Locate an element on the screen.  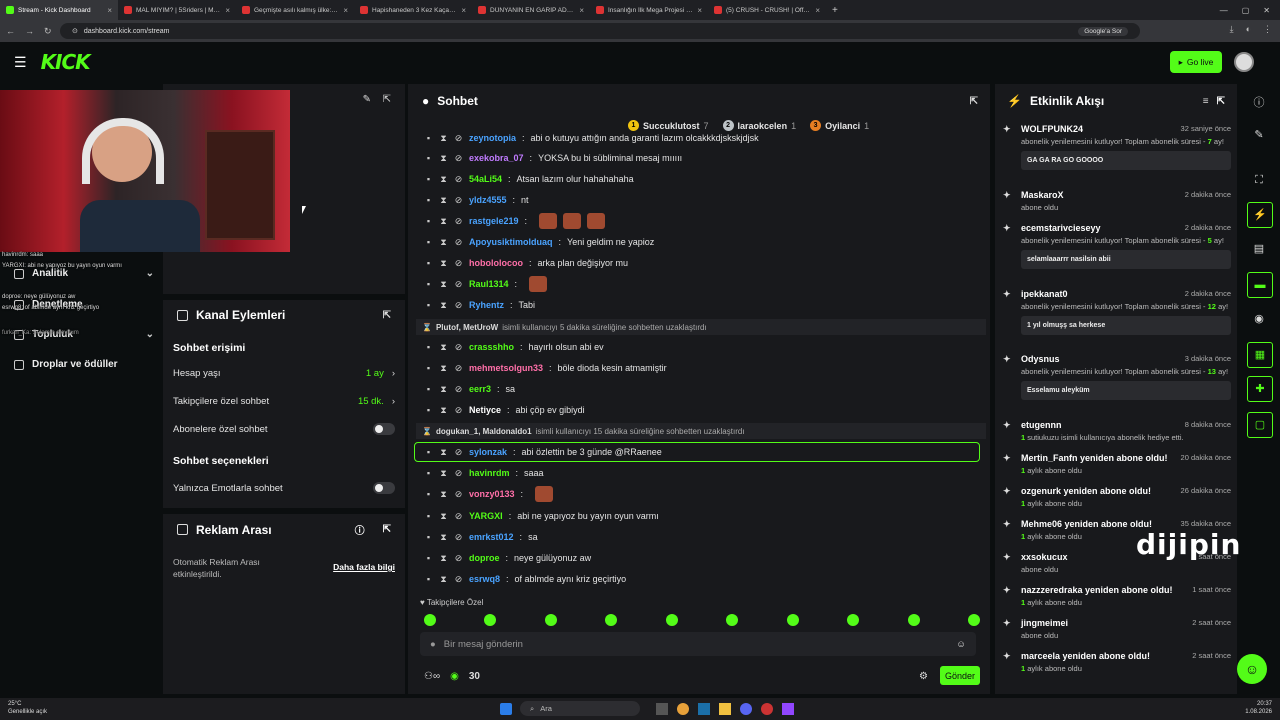
app-icon is located at coordinates (767, 709).